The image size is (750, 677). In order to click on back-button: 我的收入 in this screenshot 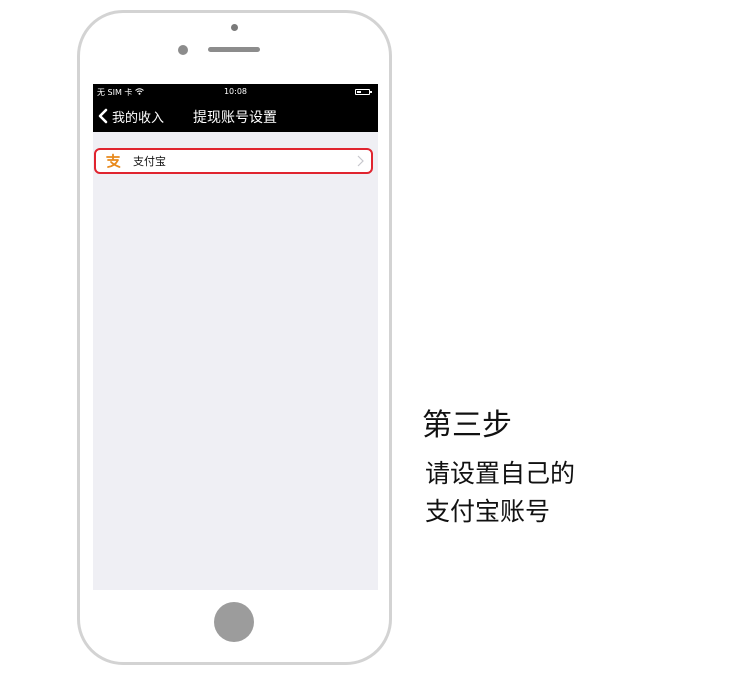, I will do `click(130, 116)`.